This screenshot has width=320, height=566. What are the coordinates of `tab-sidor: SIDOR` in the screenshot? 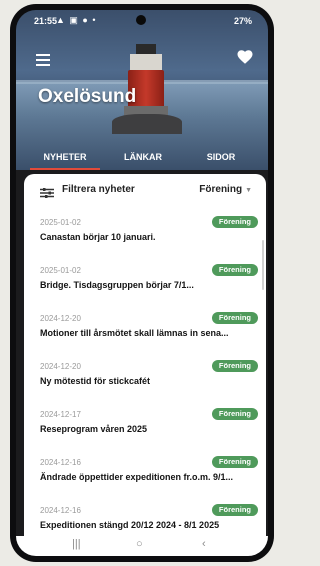 It's located at (221, 157).